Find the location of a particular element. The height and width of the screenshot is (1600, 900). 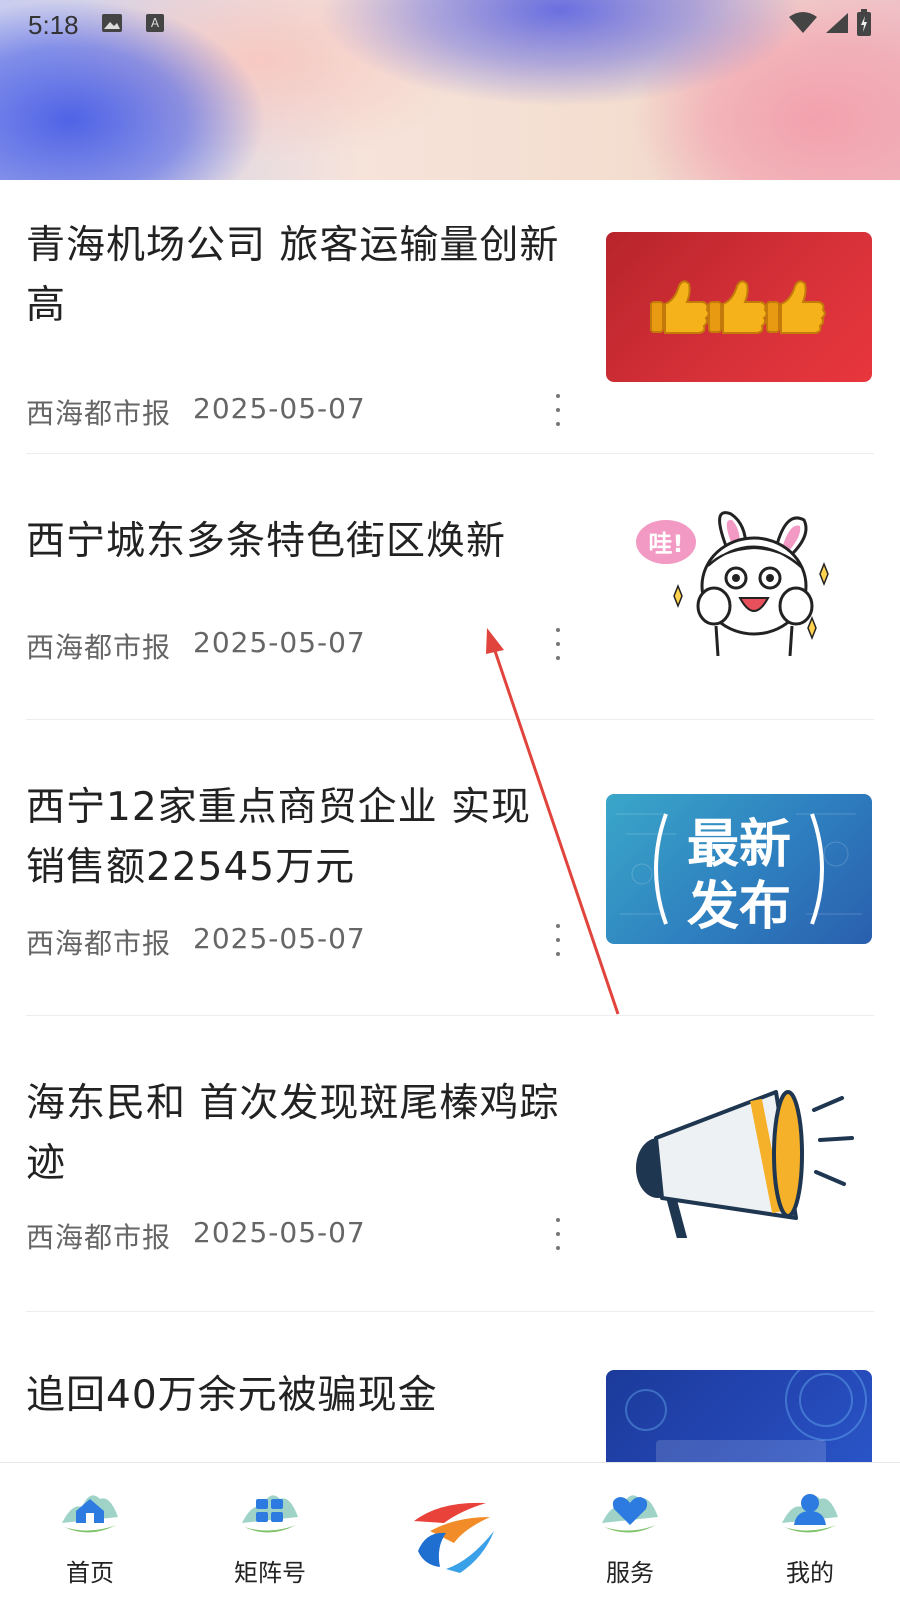

nav-item-matrix: 矩阵号 is located at coordinates (270, 1531).